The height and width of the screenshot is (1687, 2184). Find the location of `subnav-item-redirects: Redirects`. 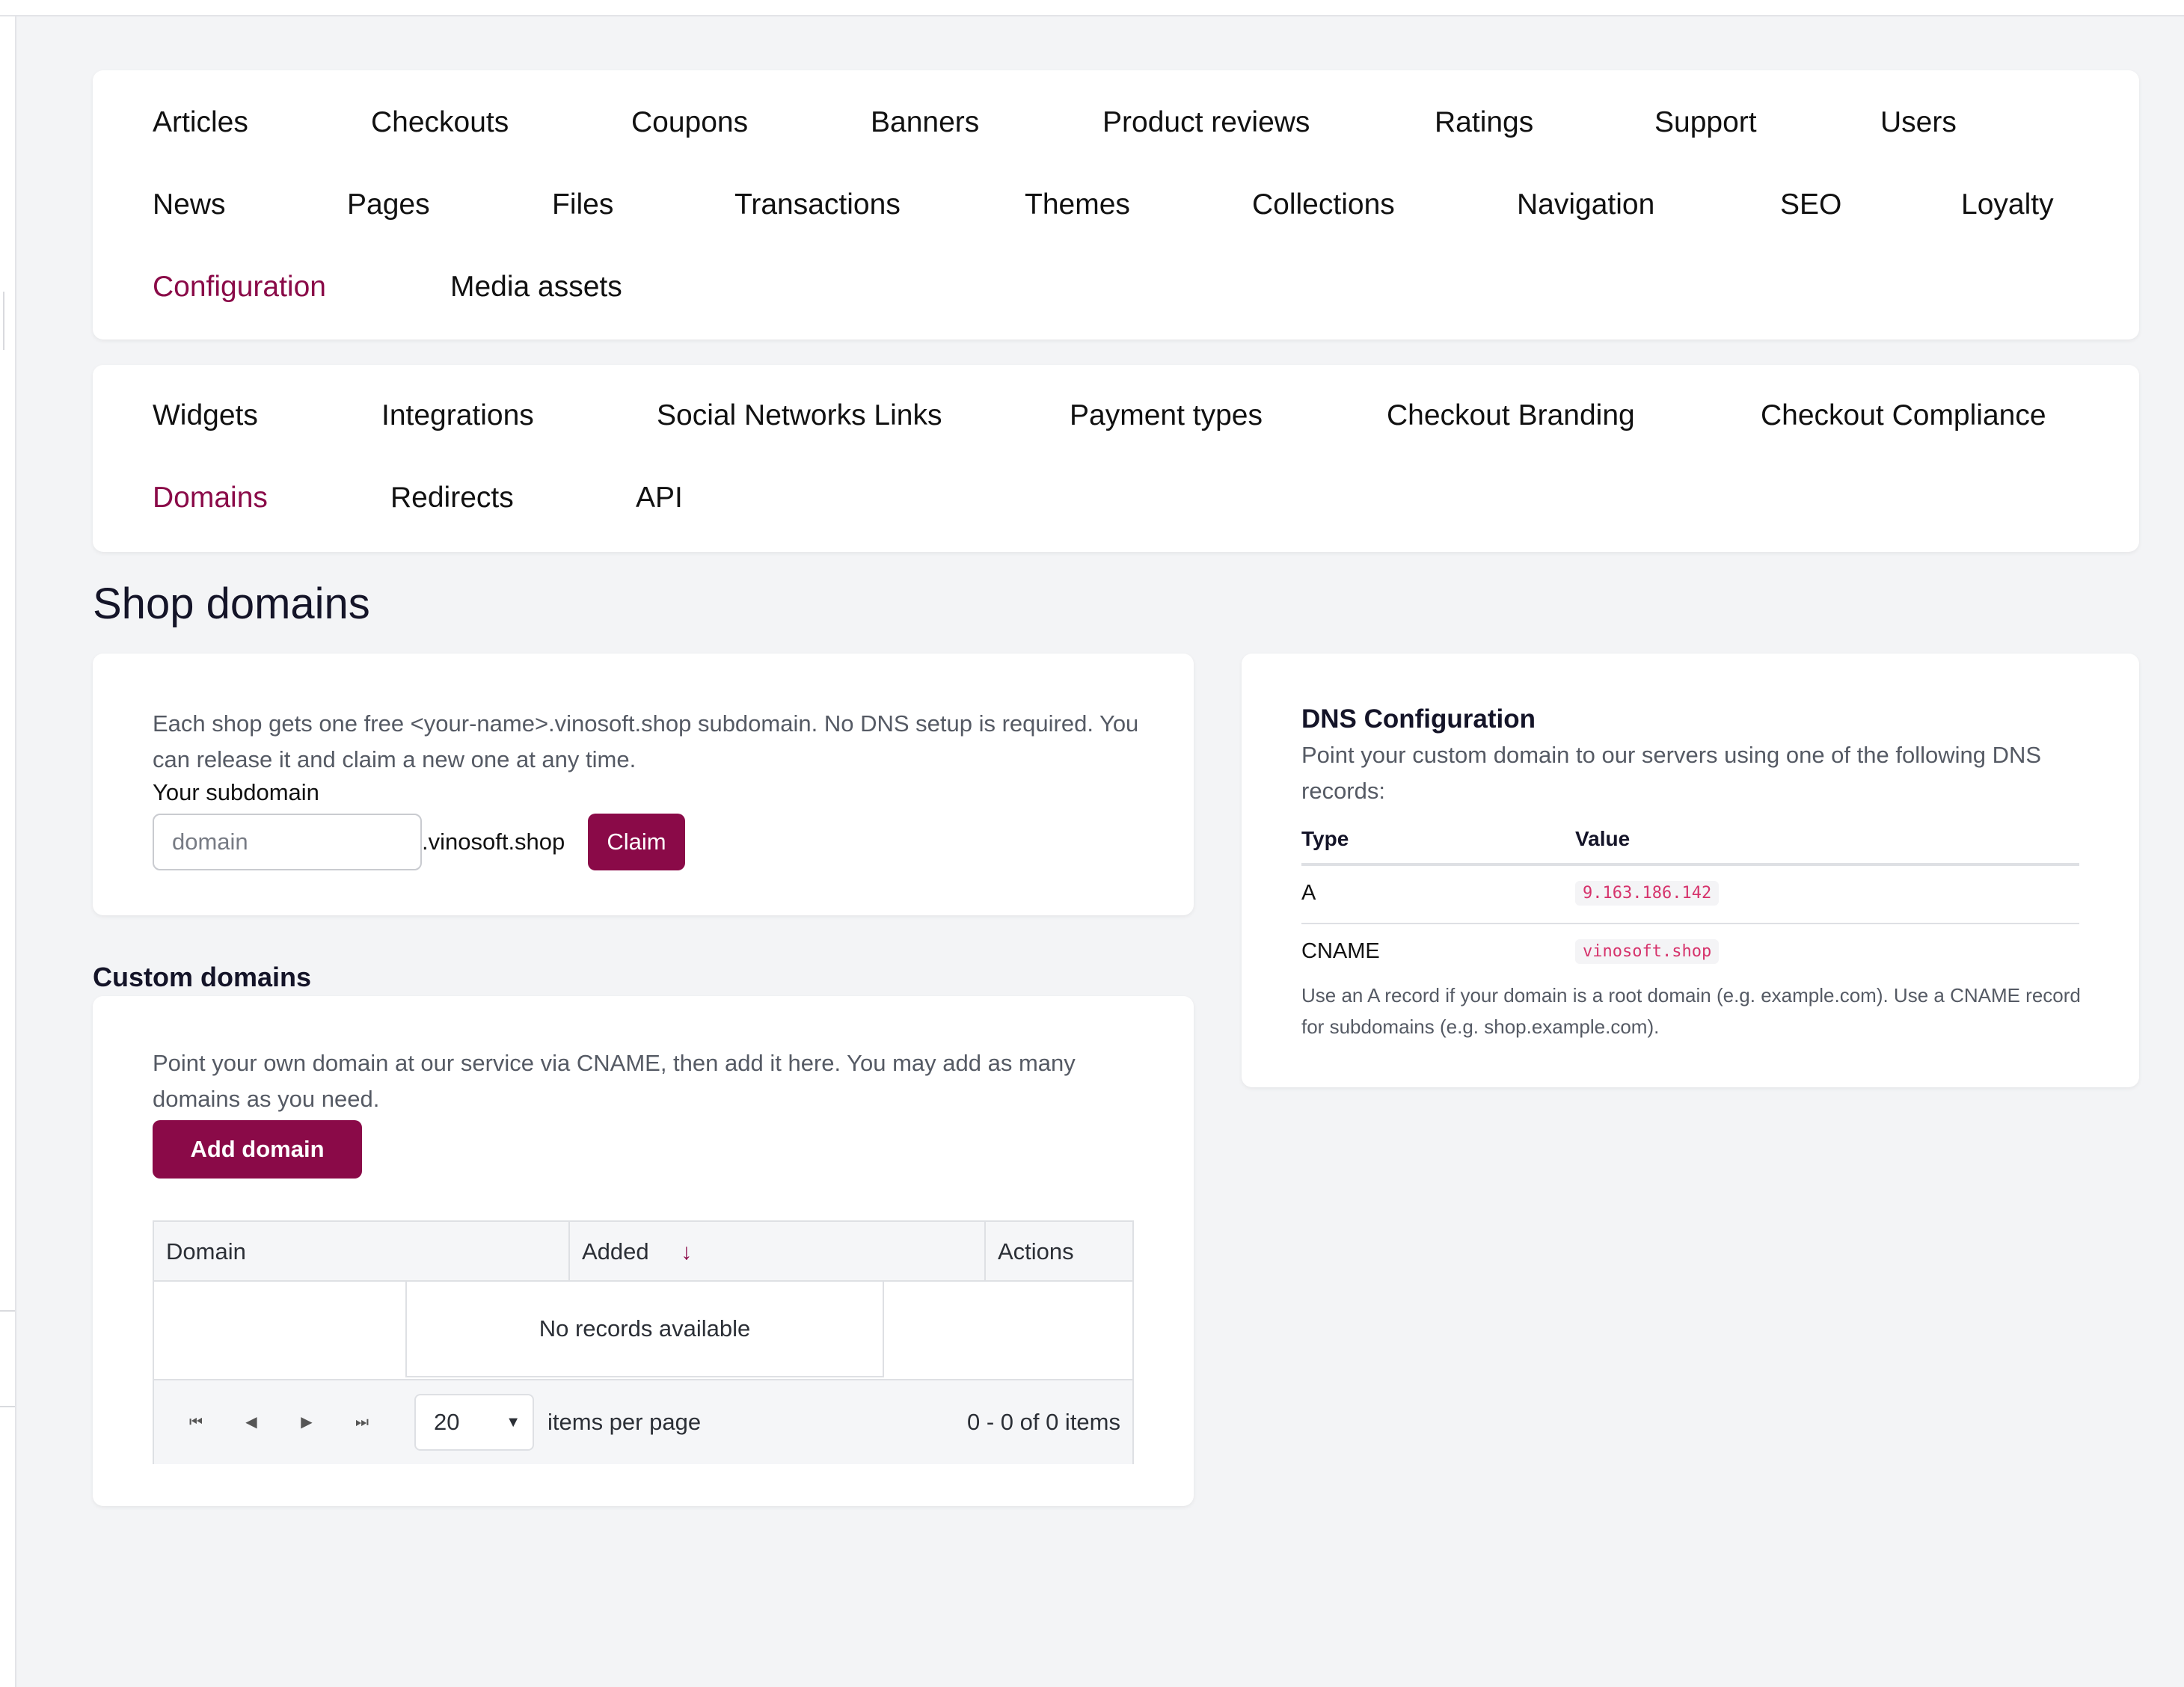

subnav-item-redirects: Redirects is located at coordinates (452, 498).